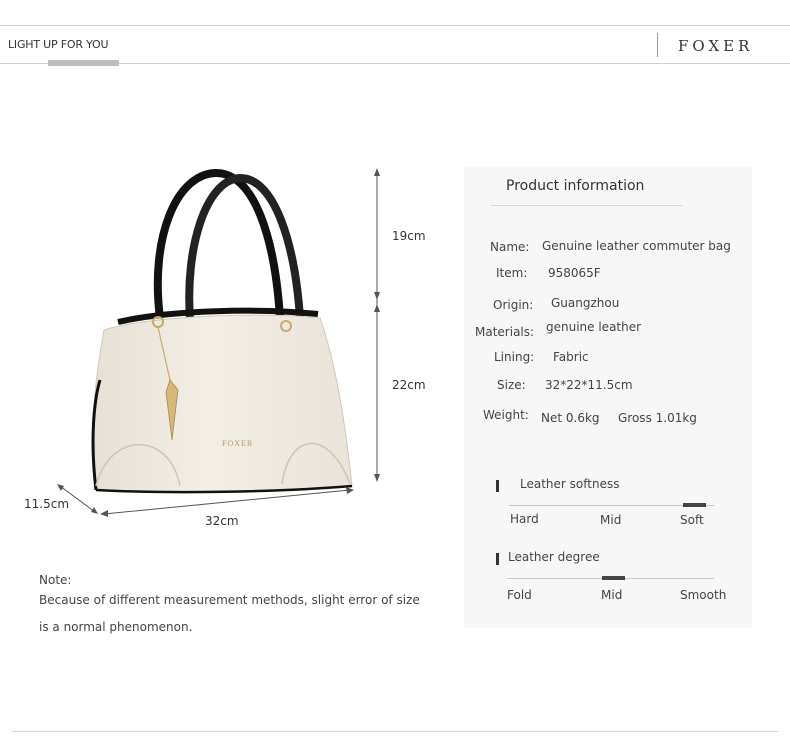 This screenshot has width=790, height=744. Describe the element at coordinates (571, 357) in the screenshot. I see `info-value-lining: Fabric` at that location.